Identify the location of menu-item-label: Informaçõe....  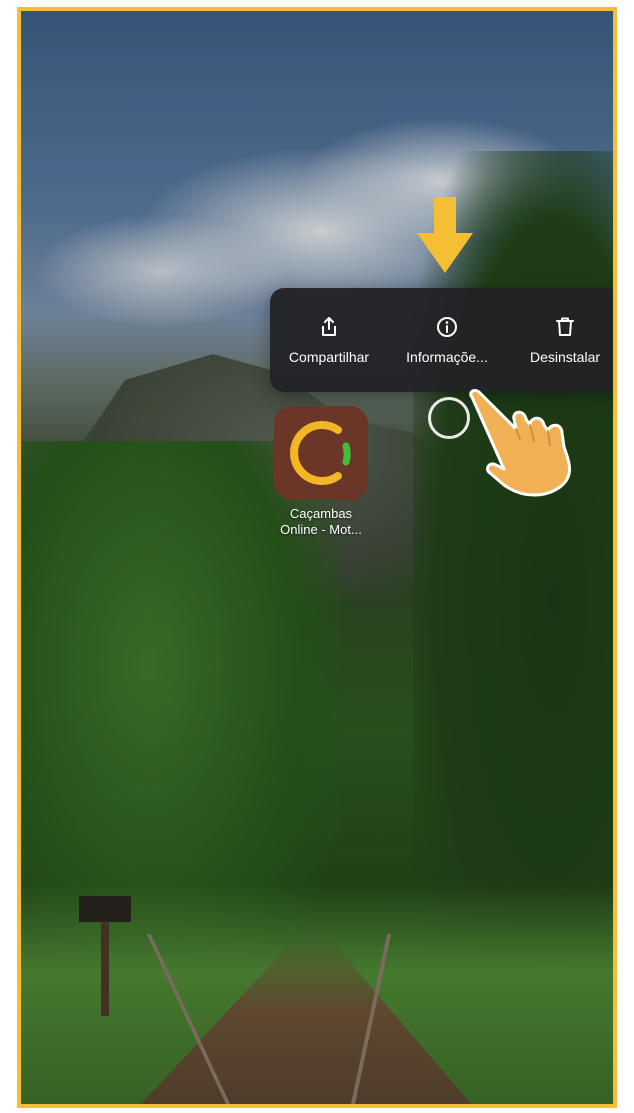
(447, 357).